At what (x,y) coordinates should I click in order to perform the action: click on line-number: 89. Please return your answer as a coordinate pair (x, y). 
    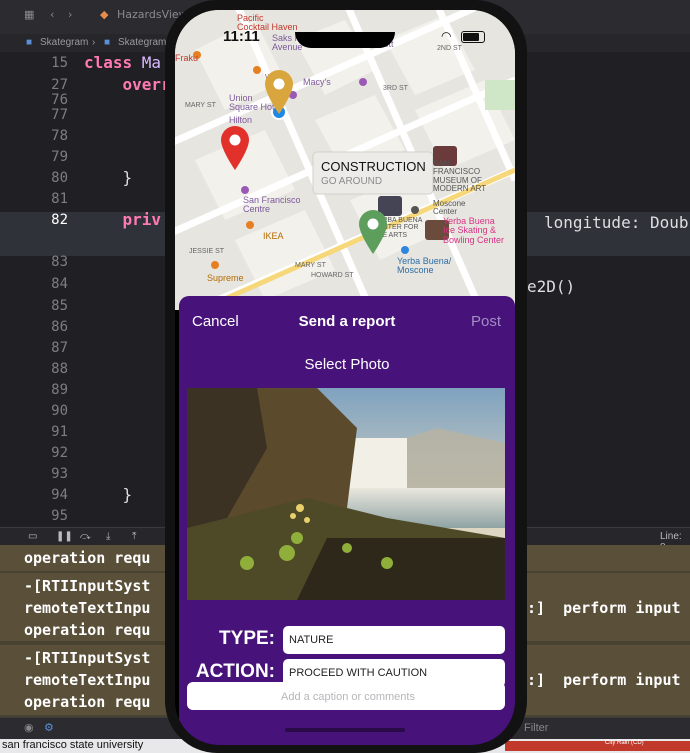
    Looking at the image, I should click on (59, 390).